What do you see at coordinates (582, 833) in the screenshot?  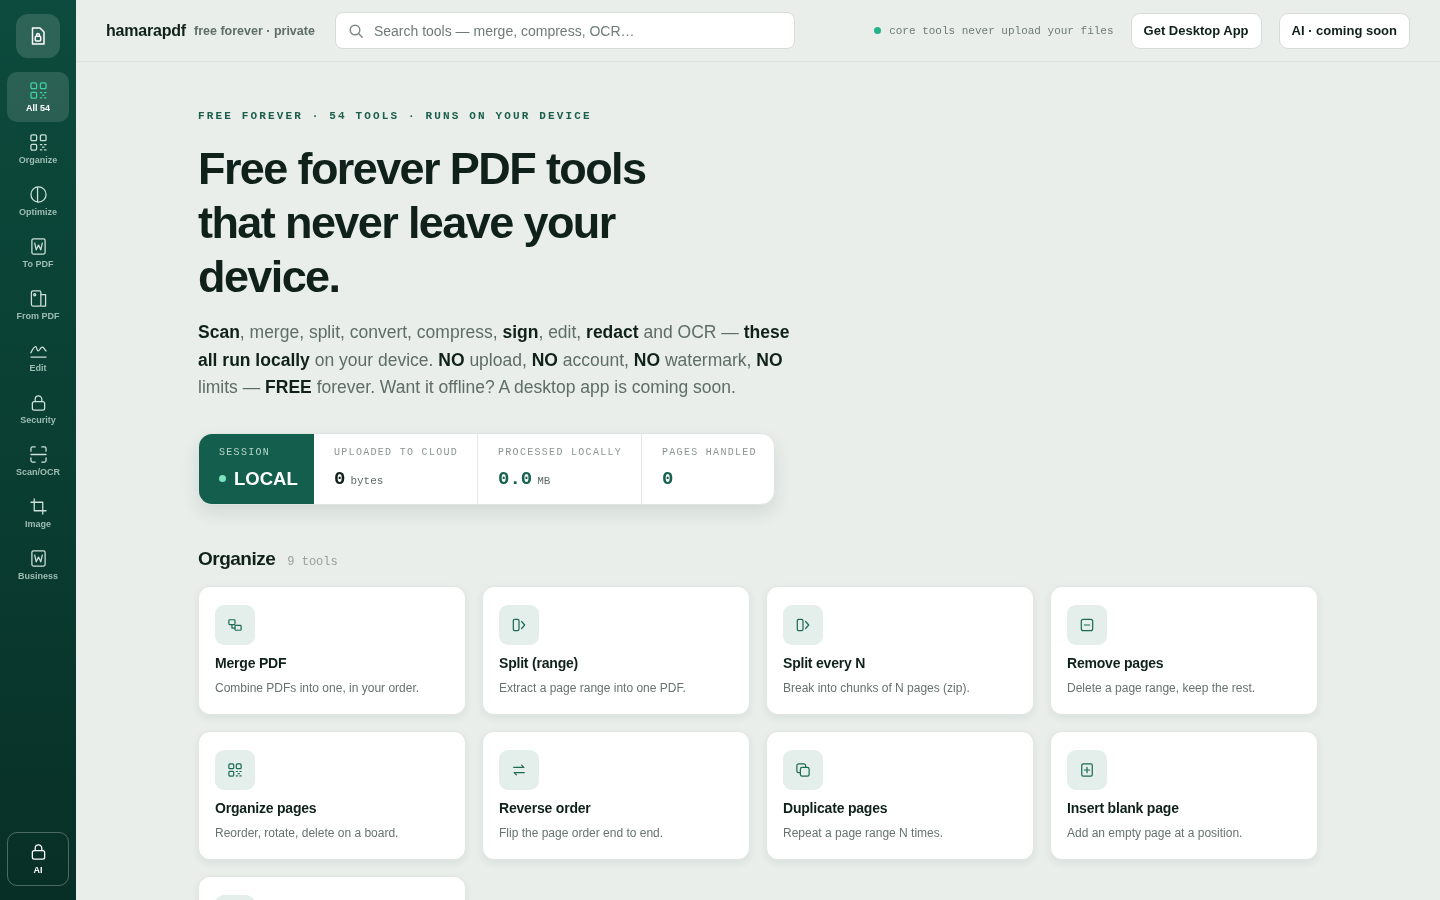 I see `tool-description: Flip the page order end to end.` at bounding box center [582, 833].